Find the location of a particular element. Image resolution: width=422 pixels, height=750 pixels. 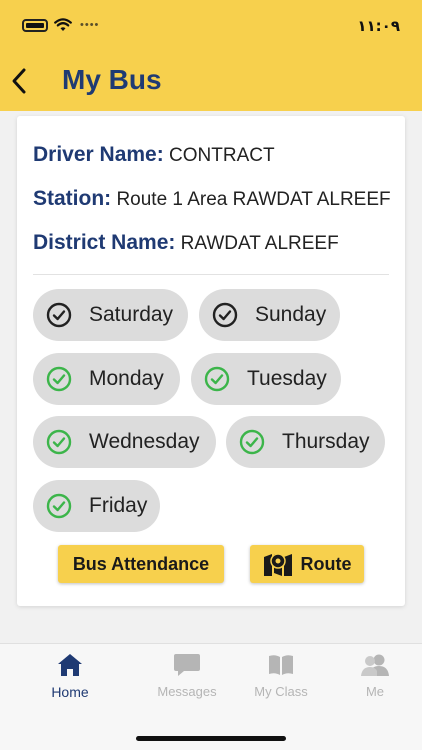

day-label: Saturday is located at coordinates (131, 314).